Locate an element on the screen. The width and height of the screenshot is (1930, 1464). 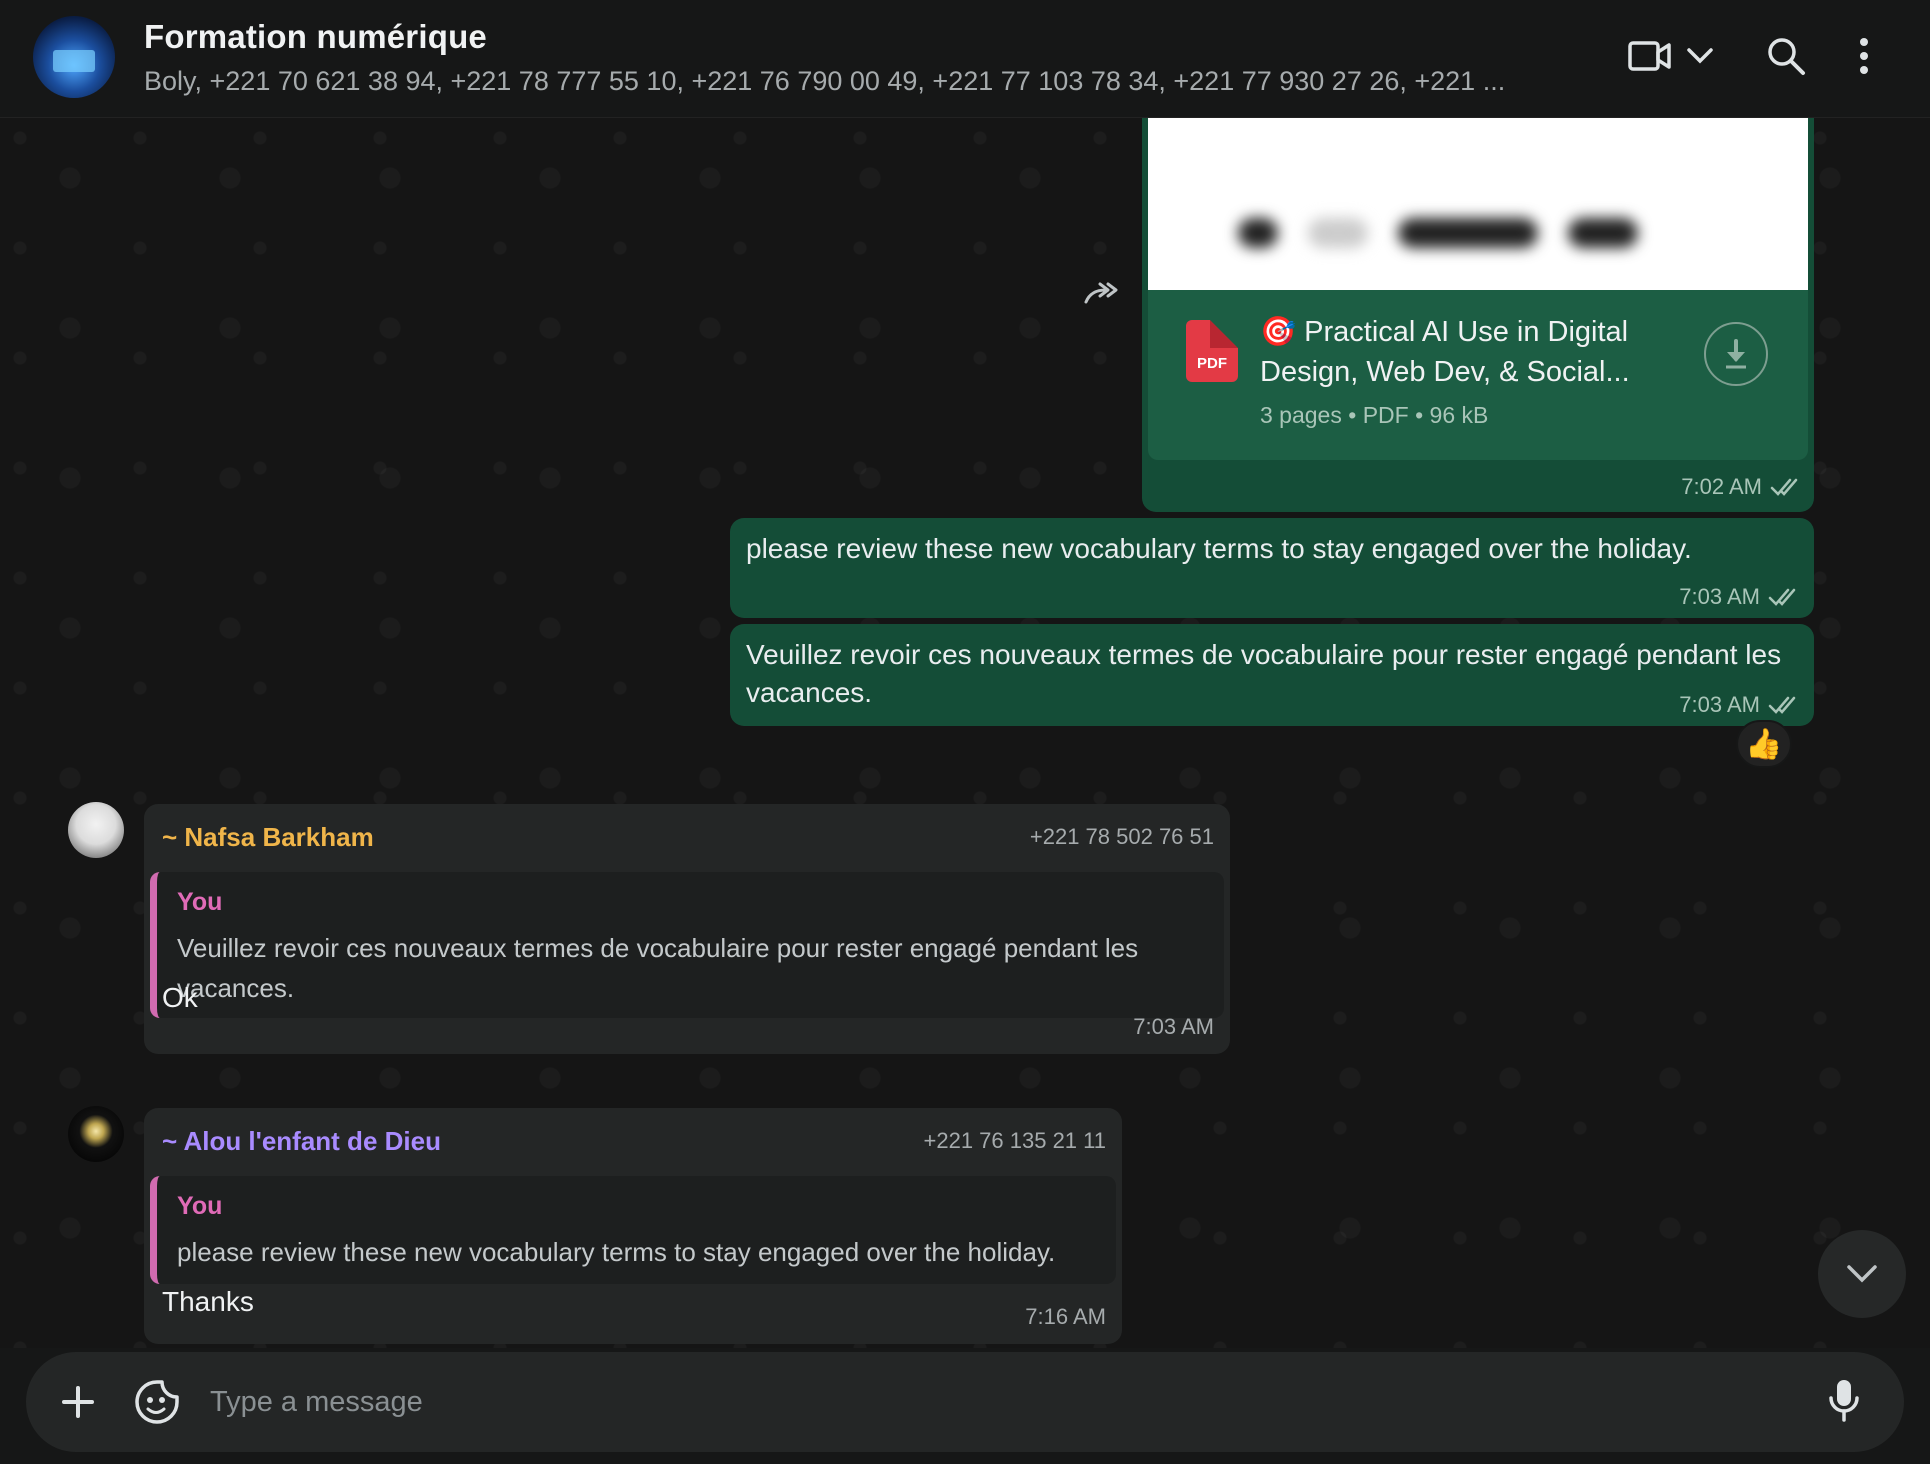
sender-phone: +221 76 135 21 11 is located at coordinates (1015, 1140).